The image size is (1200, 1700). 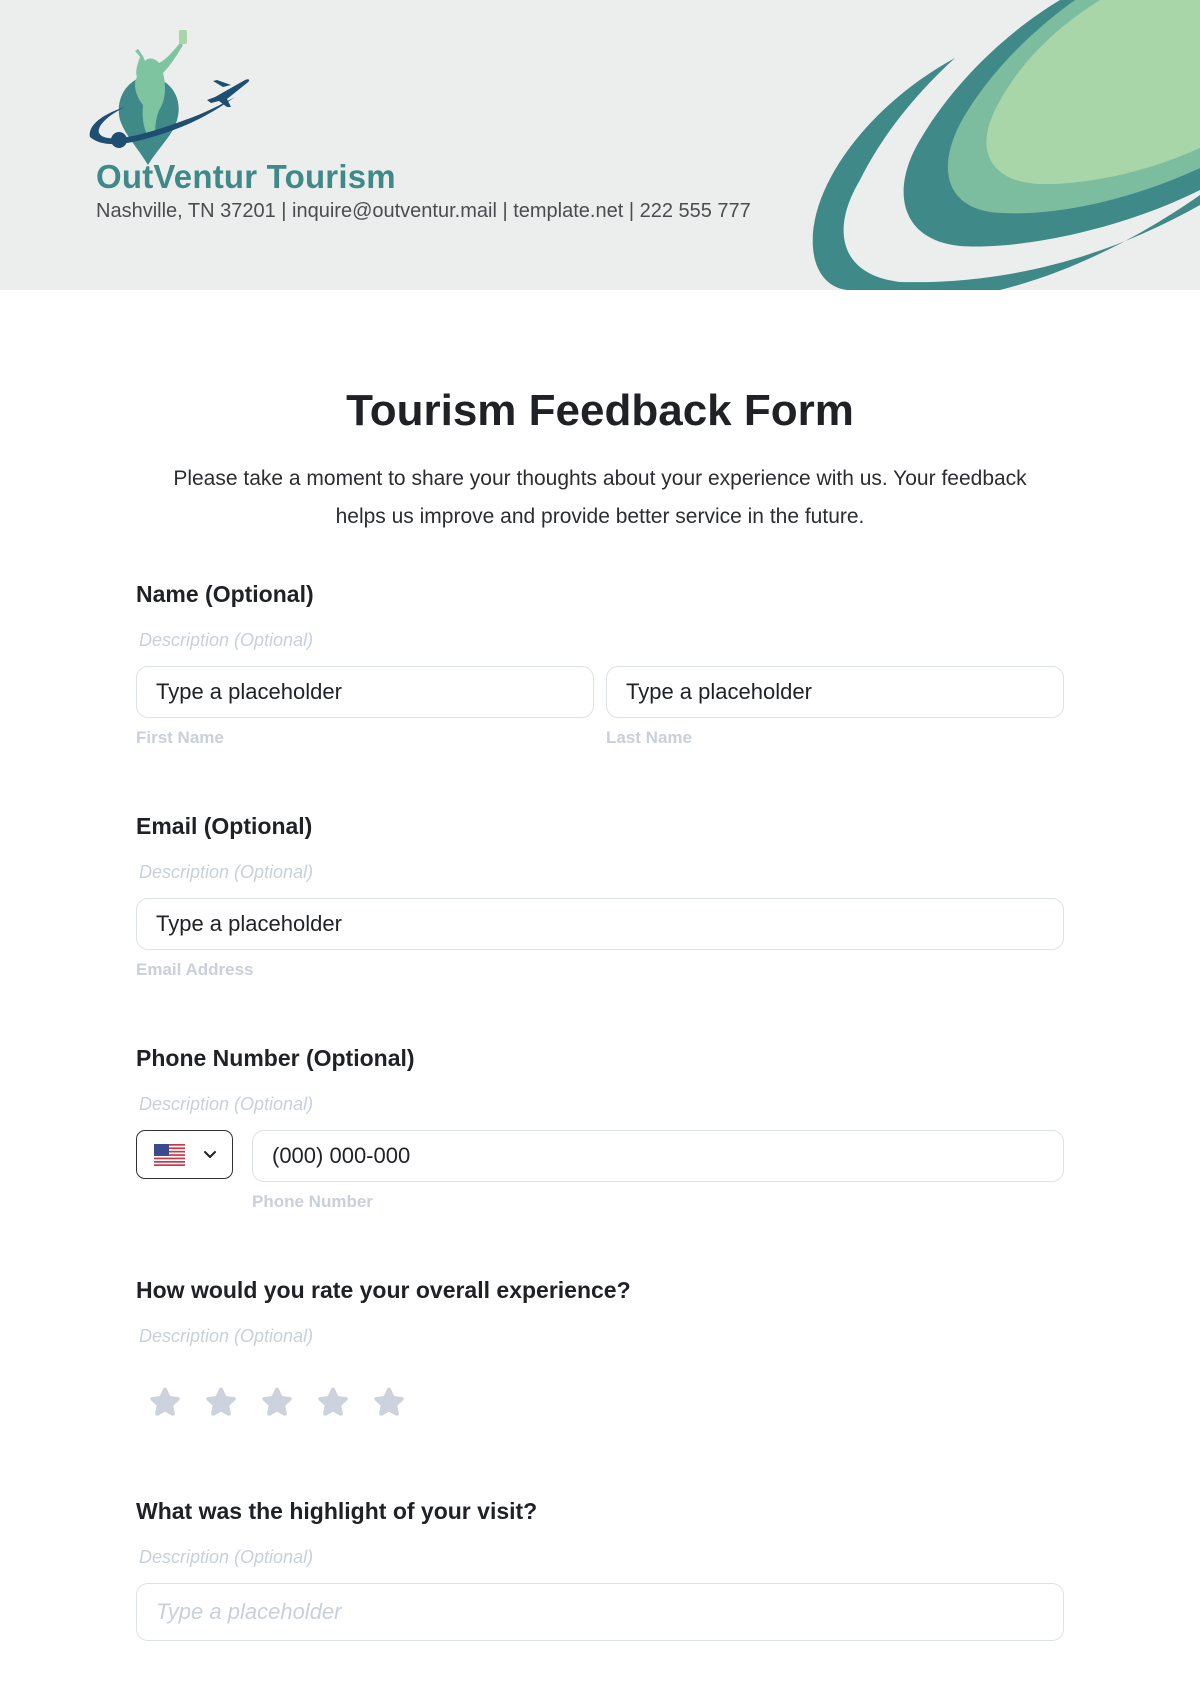 I want to click on phone-number-input: (000) 000-000, so click(x=658, y=1156).